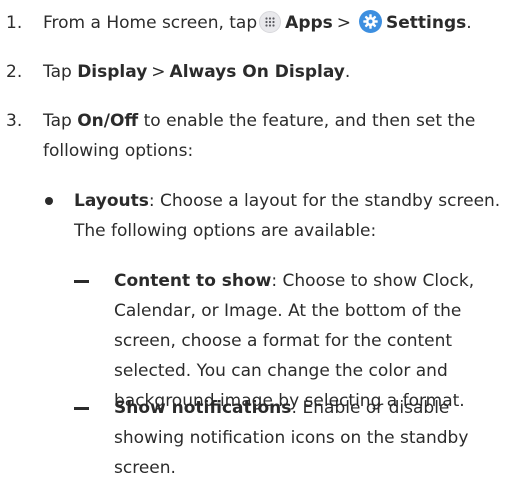  I want to click on sub-item-line-3: screen, choose a format for the content, so click(283, 341).